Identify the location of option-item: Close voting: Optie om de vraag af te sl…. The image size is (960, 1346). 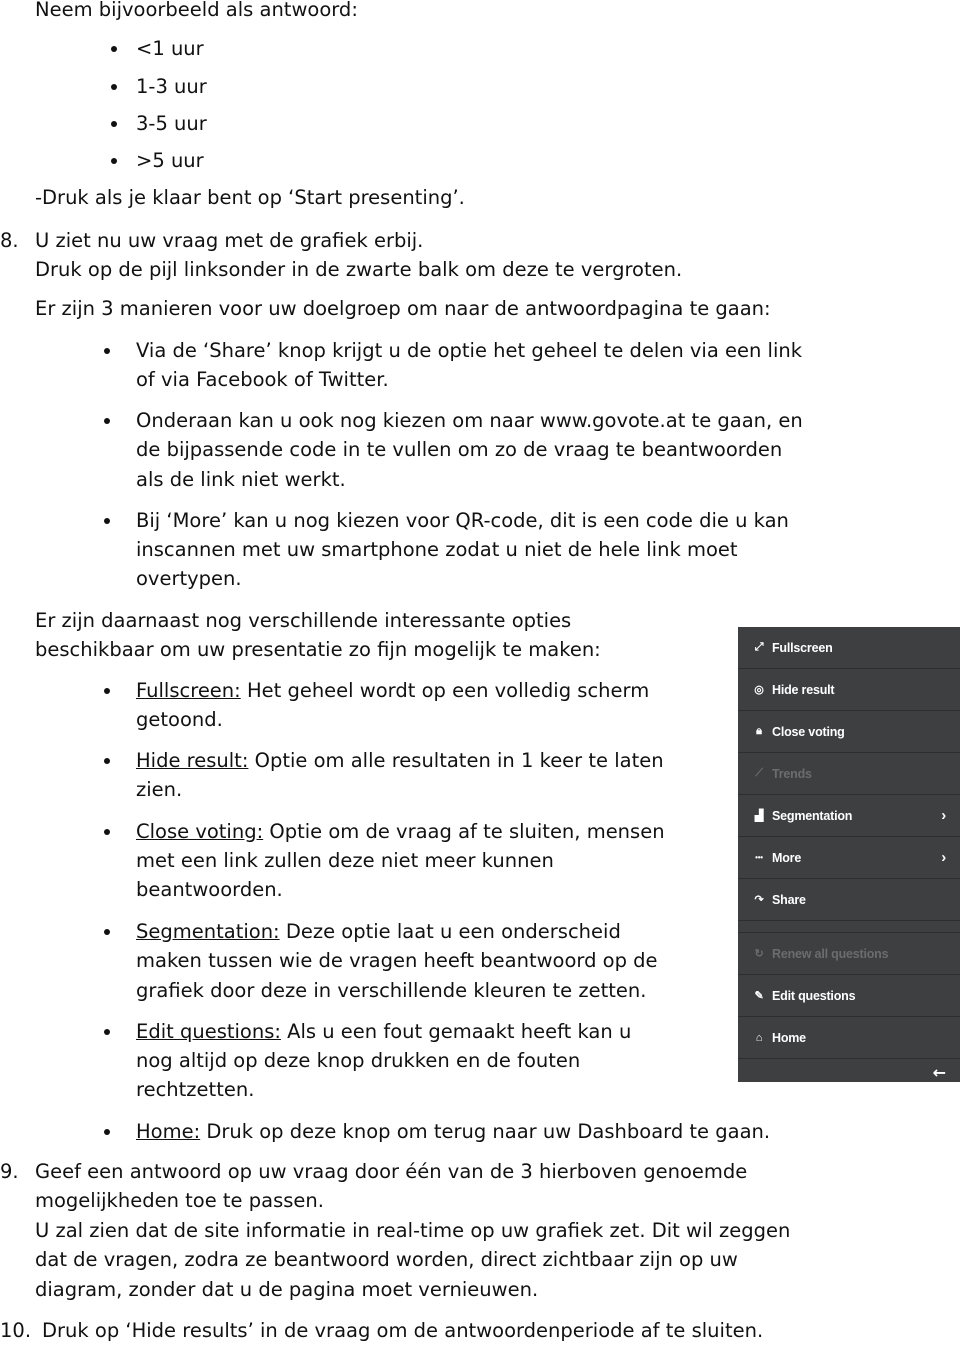
(400, 832).